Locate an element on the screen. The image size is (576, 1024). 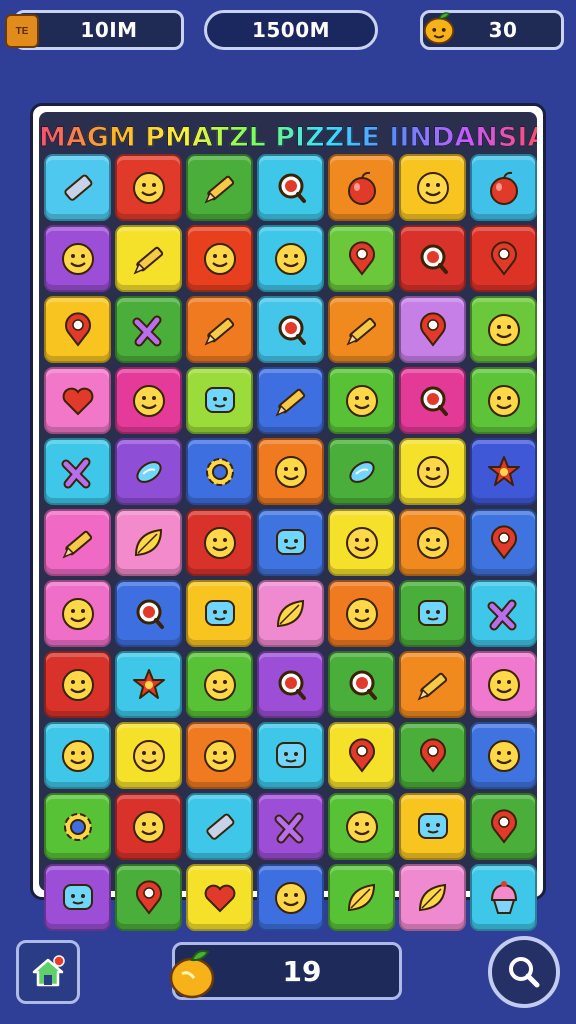
gear-icon is located at coordinates (219, 471).